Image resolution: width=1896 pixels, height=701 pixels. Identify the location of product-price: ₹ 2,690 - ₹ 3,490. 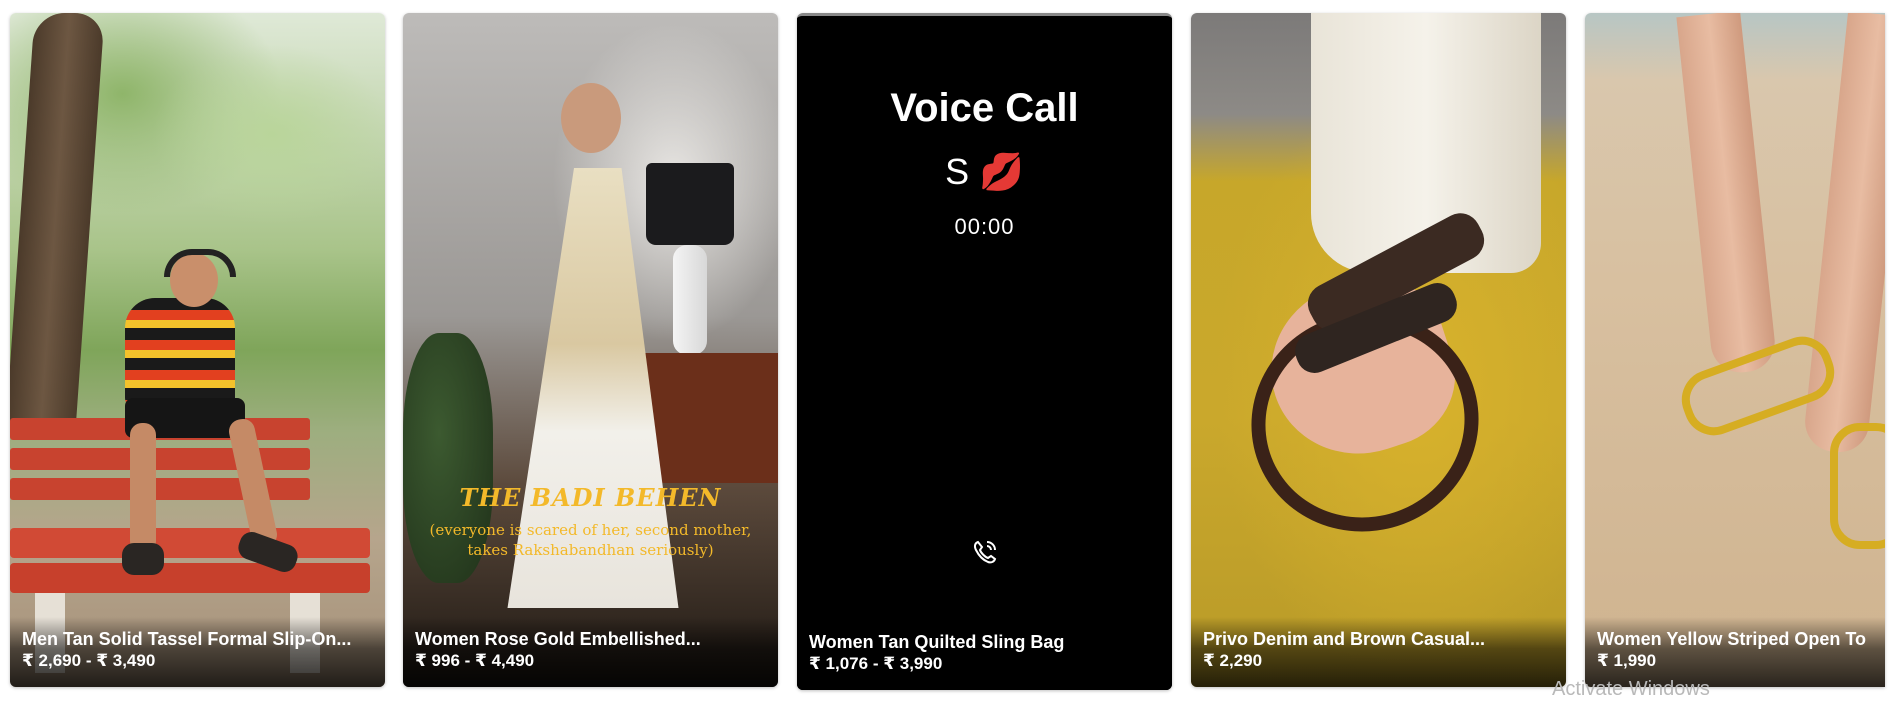
(89, 660).